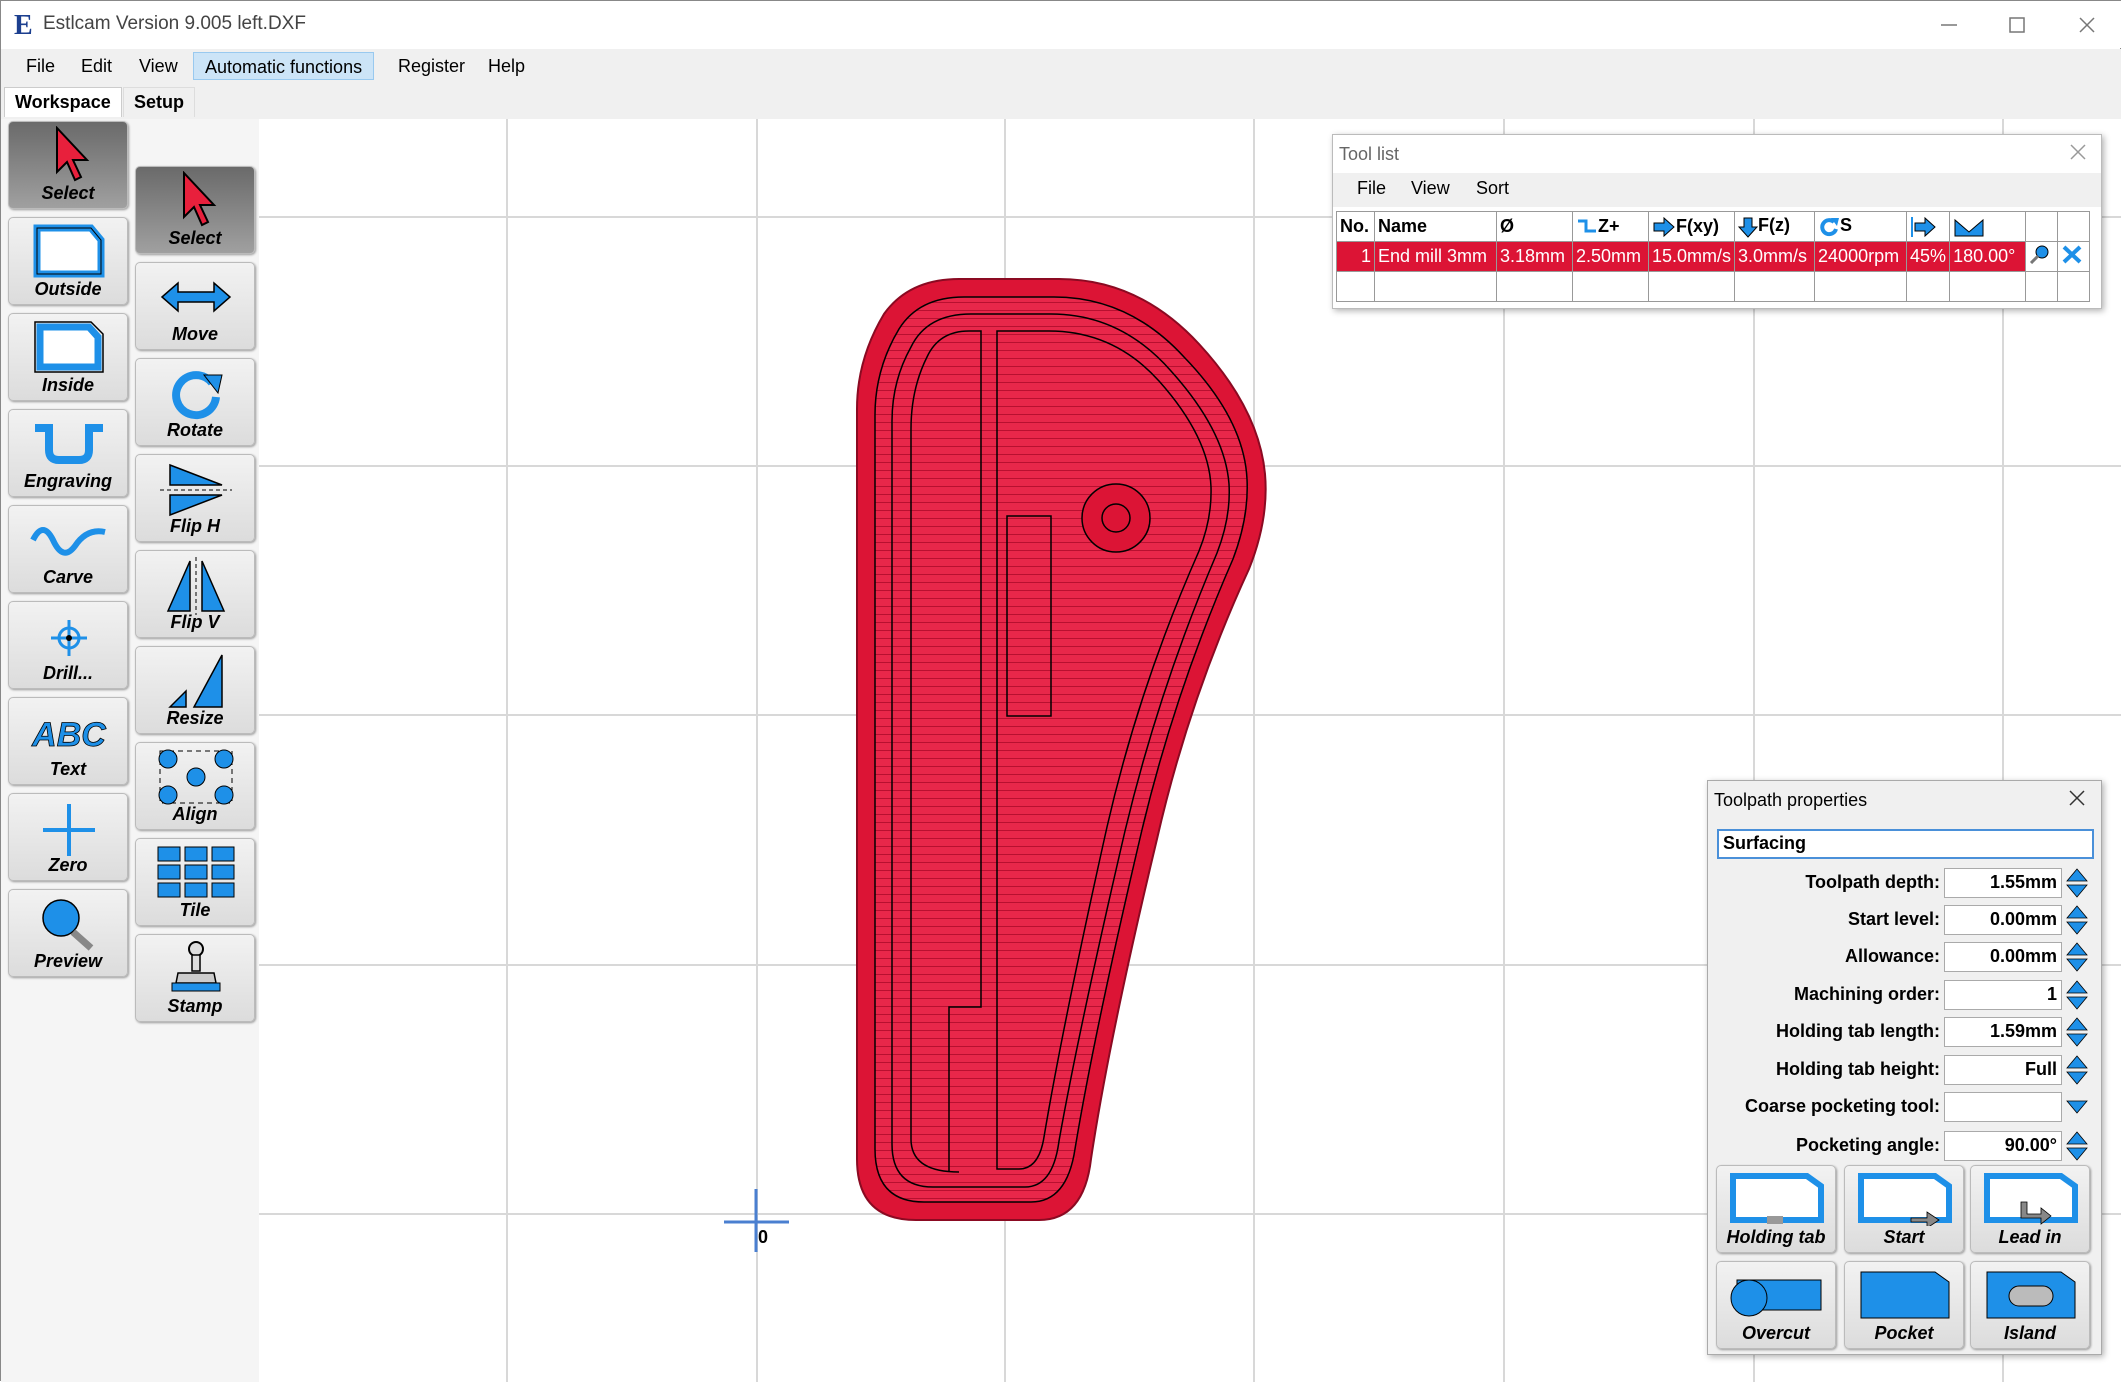 Image resolution: width=2121 pixels, height=1382 pixels. I want to click on holding-tab-length-input: 1.59mm, so click(2003, 1032).